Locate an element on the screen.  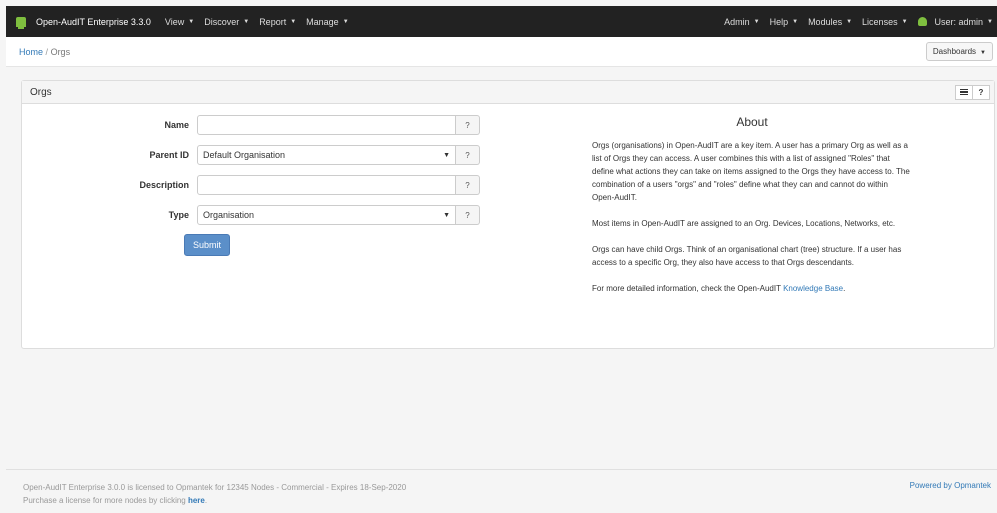
parent-id-select: Default Organisation ▼ is located at coordinates (326, 155).